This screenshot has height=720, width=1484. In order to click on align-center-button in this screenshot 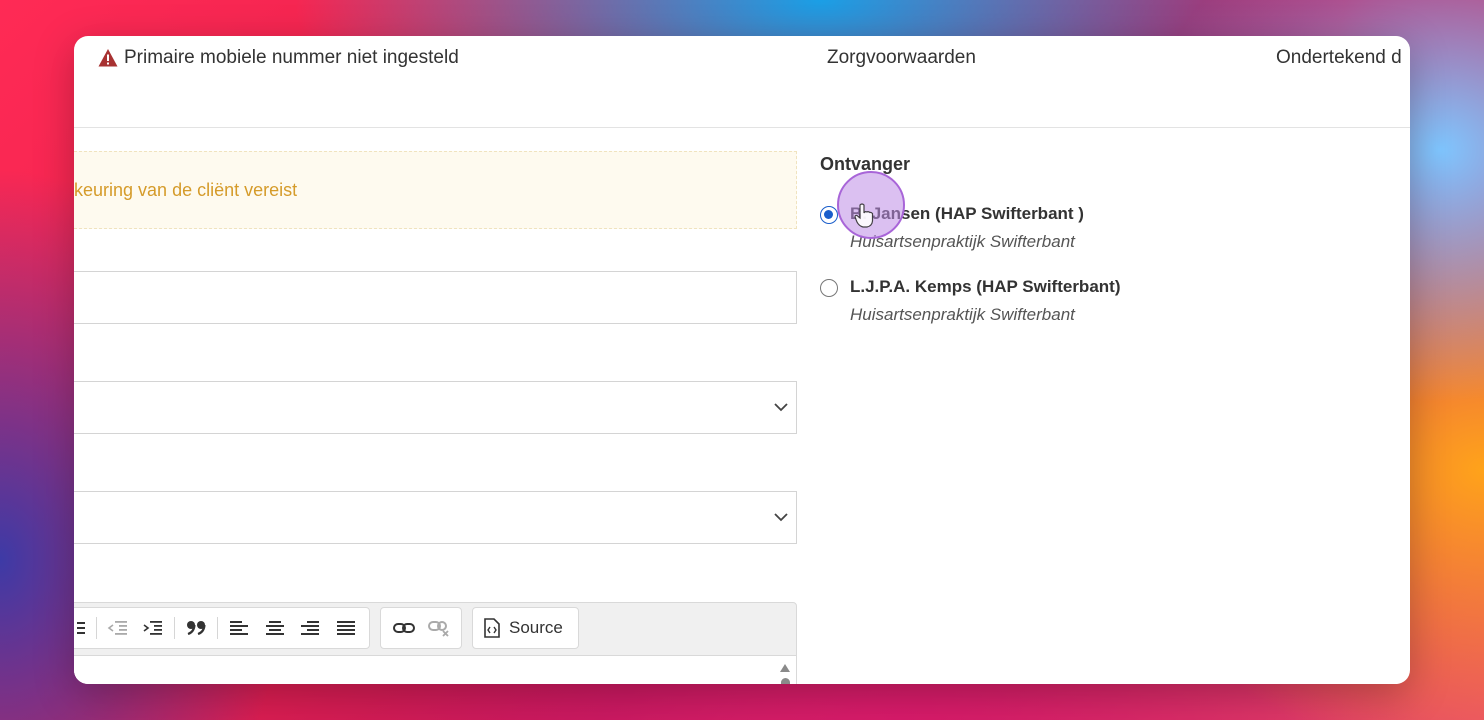, I will do `click(275, 628)`.